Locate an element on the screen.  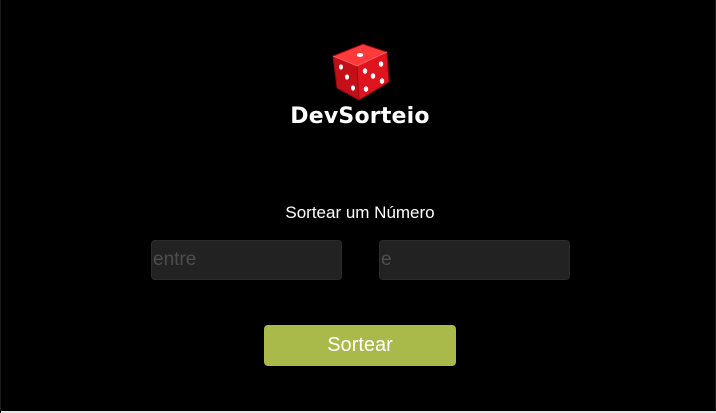
brand-name: DevSorteio is located at coordinates (360, 116).